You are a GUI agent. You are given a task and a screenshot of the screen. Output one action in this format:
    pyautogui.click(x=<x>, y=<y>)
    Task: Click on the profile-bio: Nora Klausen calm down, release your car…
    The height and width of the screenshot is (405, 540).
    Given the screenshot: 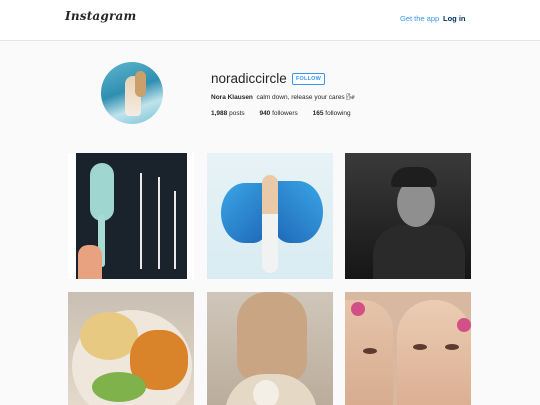 What is the action you would take?
    pyautogui.click(x=283, y=97)
    